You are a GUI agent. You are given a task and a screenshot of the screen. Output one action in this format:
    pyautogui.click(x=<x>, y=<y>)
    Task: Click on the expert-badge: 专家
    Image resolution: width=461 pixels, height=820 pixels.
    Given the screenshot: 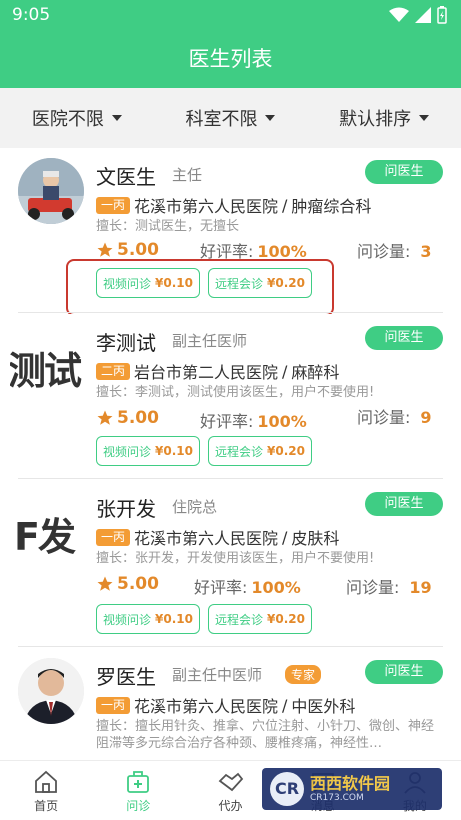 What is the action you would take?
    pyautogui.click(x=303, y=674)
    